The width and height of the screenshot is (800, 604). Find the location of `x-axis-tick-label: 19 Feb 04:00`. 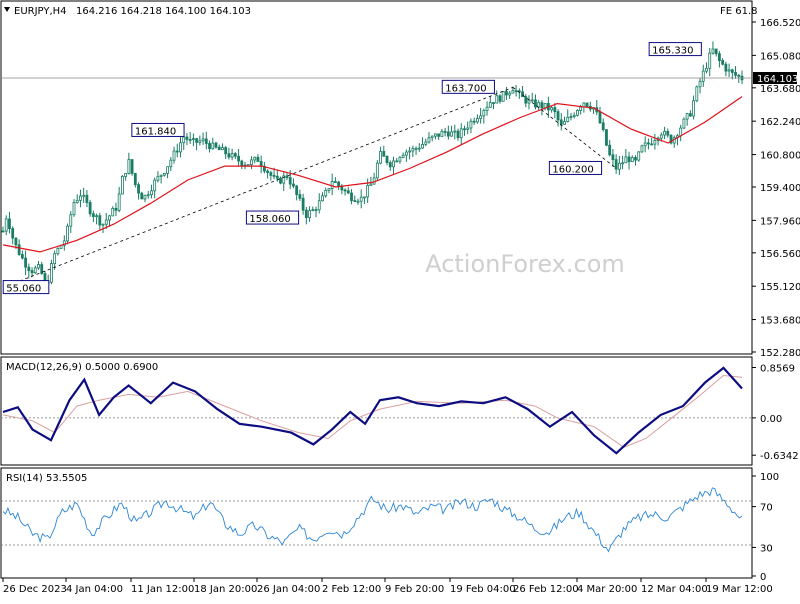

x-axis-tick-label: 19 Feb 04:00 is located at coordinates (483, 589).